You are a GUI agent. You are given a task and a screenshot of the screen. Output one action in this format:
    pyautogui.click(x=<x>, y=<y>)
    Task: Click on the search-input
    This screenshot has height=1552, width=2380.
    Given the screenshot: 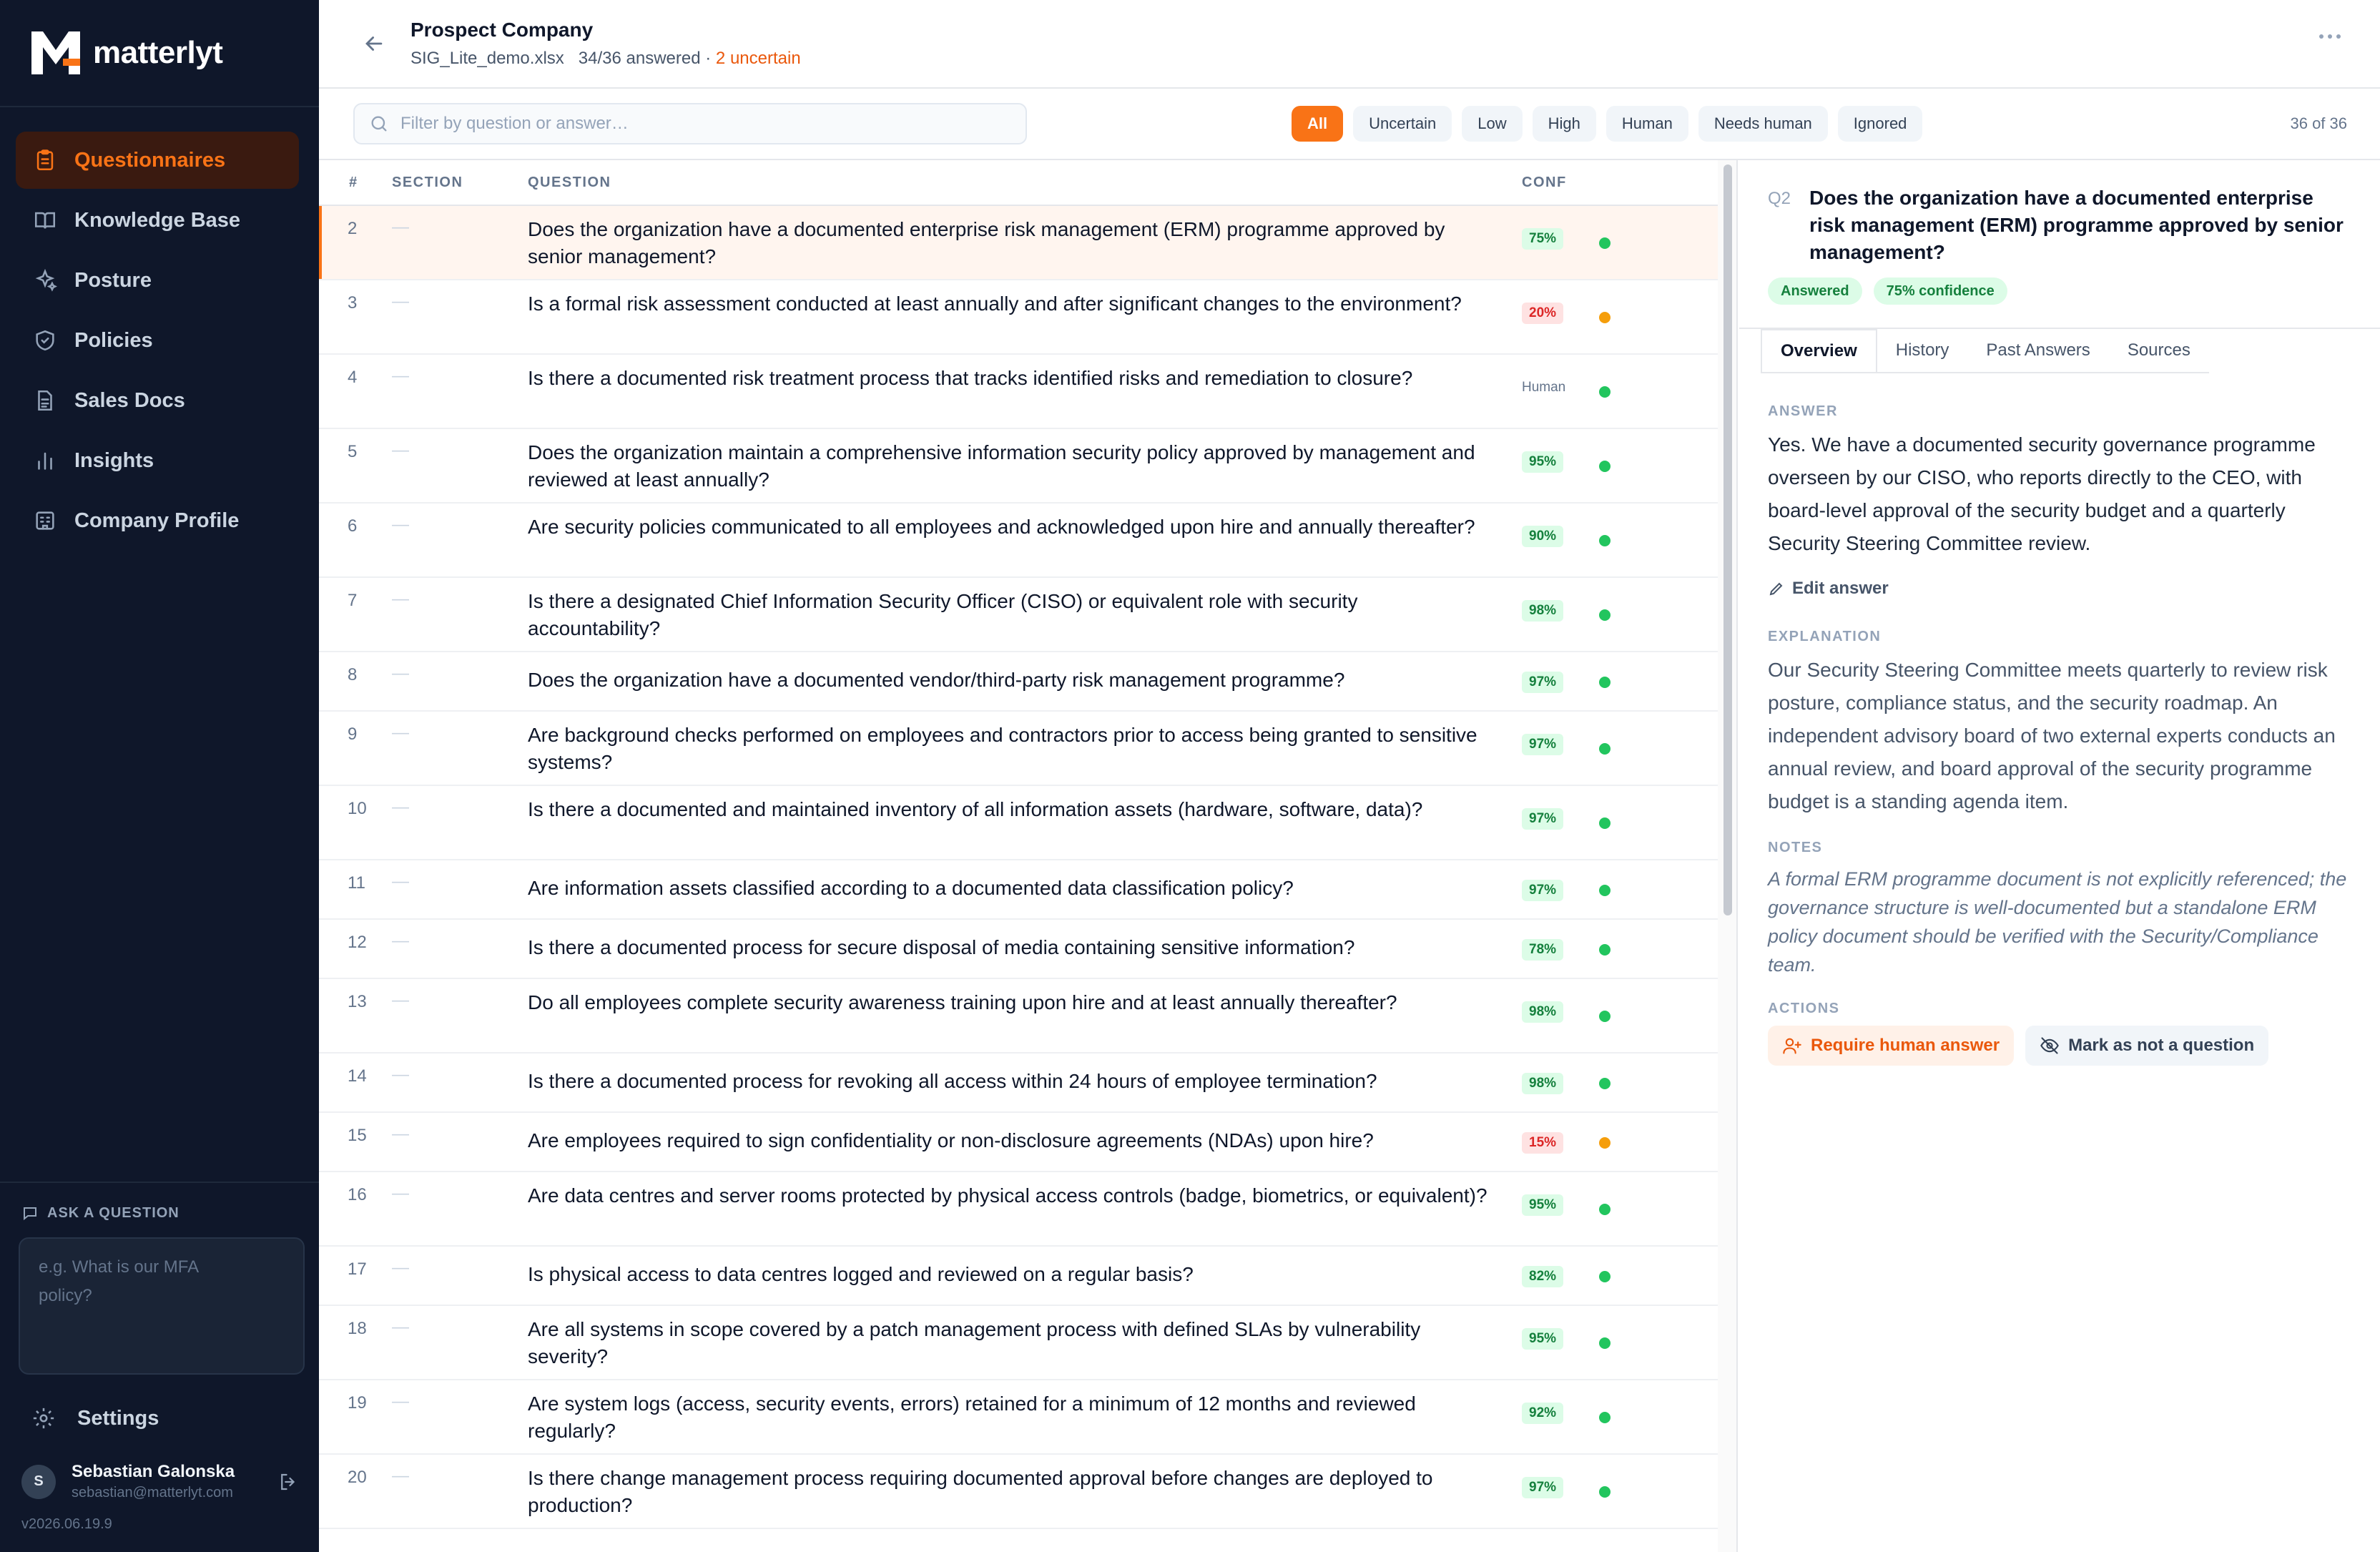 What is the action you would take?
    pyautogui.click(x=708, y=124)
    